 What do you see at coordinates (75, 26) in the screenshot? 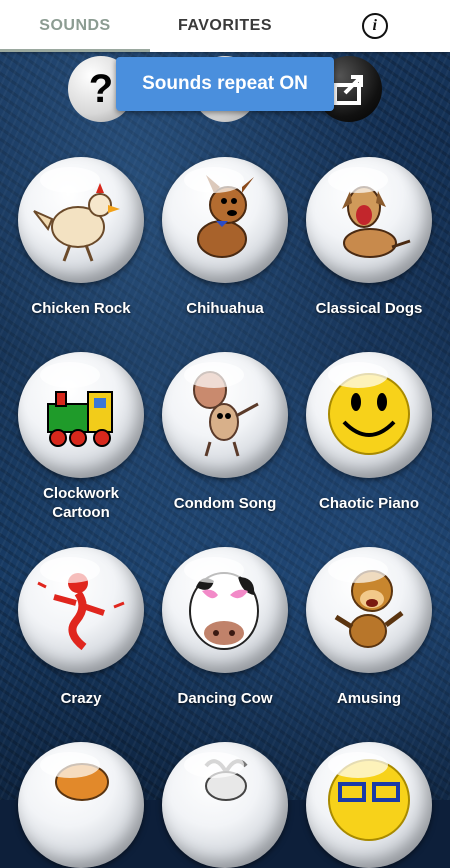
I see `tab-sounds: SOUNDS` at bounding box center [75, 26].